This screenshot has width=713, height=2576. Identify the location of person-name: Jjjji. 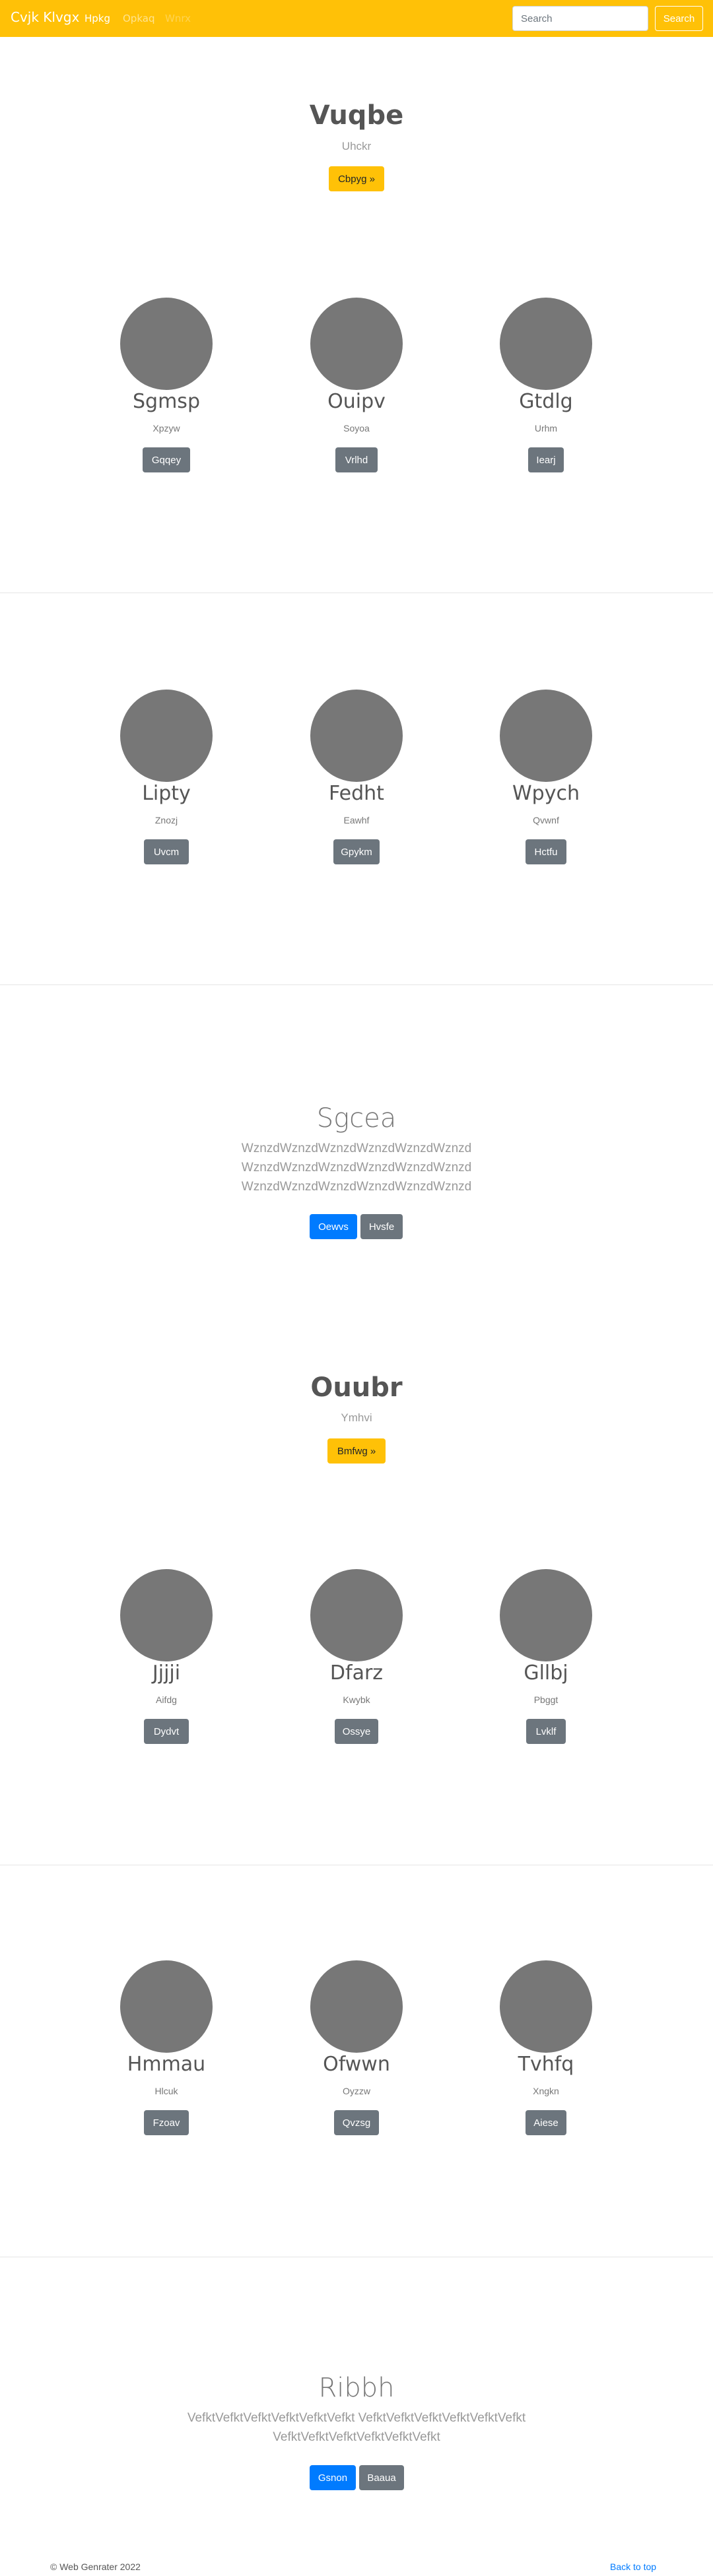
(166, 1673).